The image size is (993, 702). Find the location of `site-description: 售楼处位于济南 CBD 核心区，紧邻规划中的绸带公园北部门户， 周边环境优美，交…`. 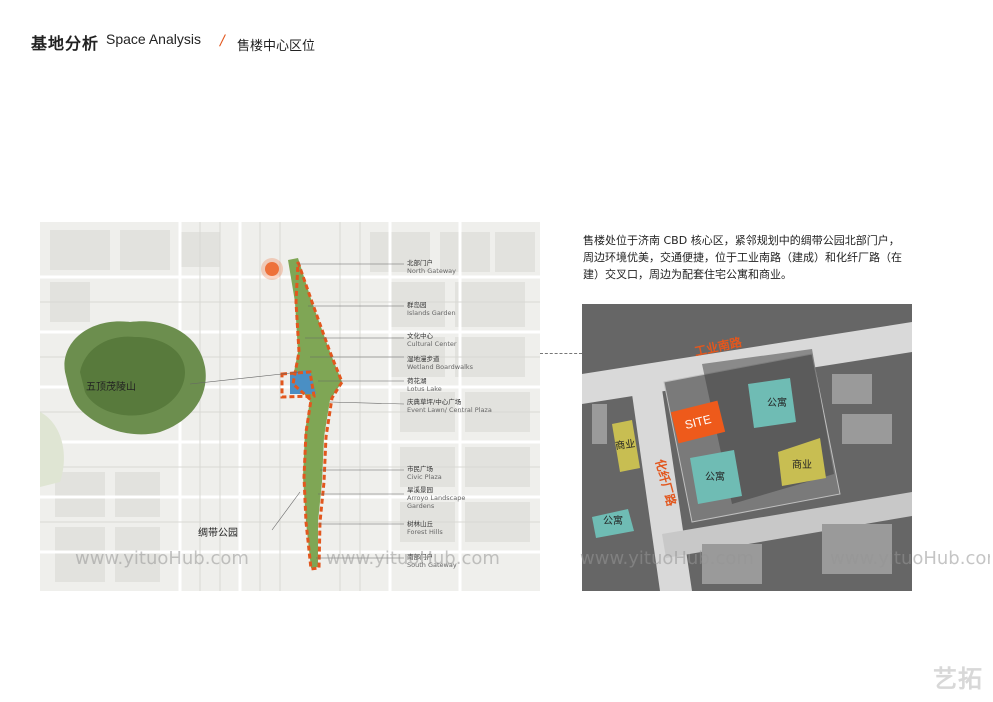

site-description: 售楼处位于济南 CBD 核心区，紧邻规划中的绸带公园北部门户， 周边环境优美，交… is located at coordinates (742, 257).